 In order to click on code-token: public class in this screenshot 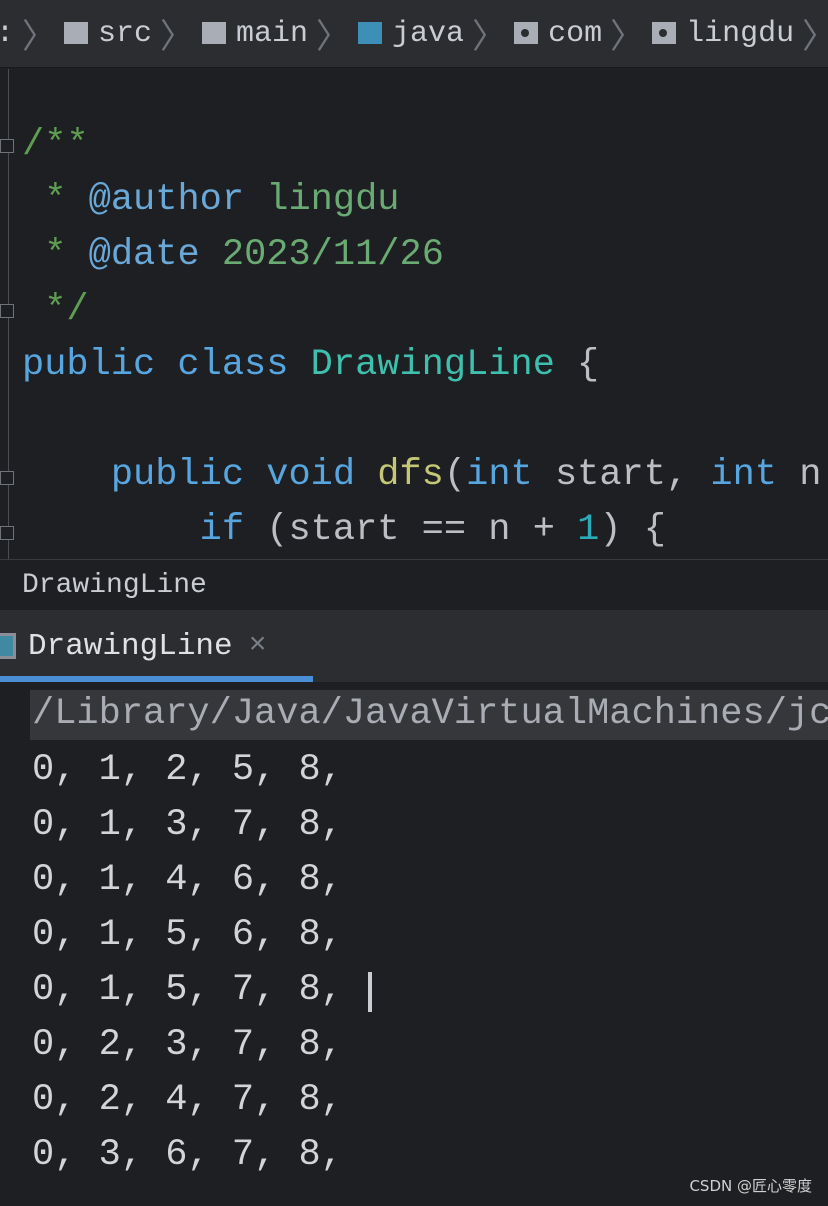, I will do `click(166, 365)`.